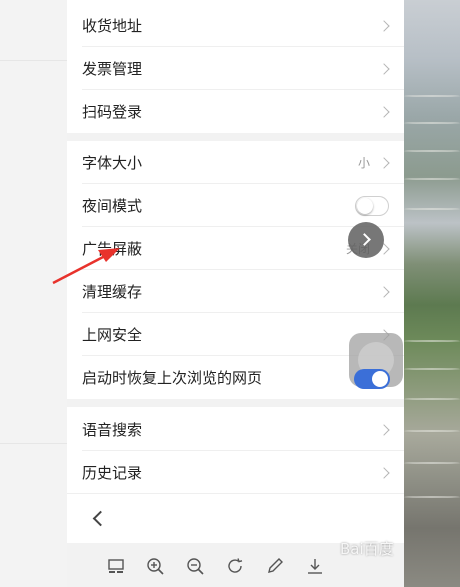 The height and width of the screenshot is (587, 460). I want to click on settings-row-clear-cache: 清理缓存, so click(235, 291).